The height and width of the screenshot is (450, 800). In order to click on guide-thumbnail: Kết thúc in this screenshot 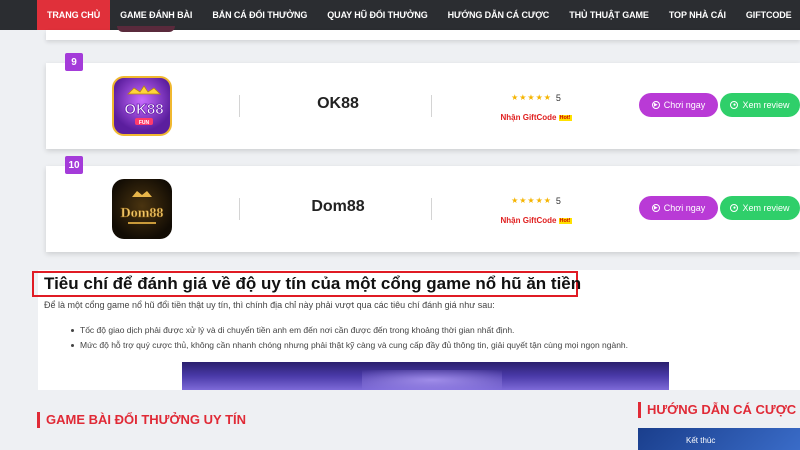, I will do `click(719, 439)`.